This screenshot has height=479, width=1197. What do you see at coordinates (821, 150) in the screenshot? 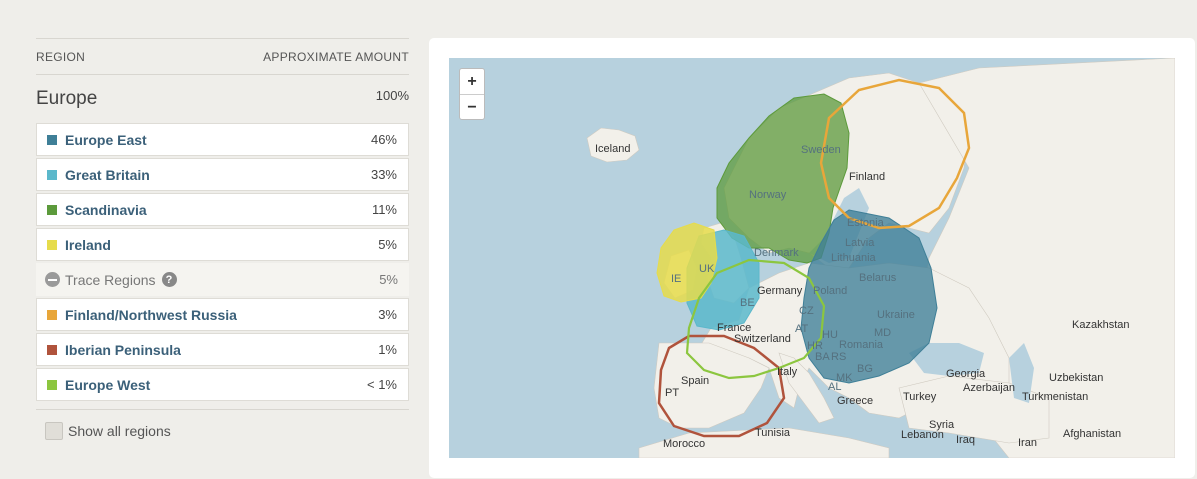
I see `label-sweden: Sweden` at bounding box center [821, 150].